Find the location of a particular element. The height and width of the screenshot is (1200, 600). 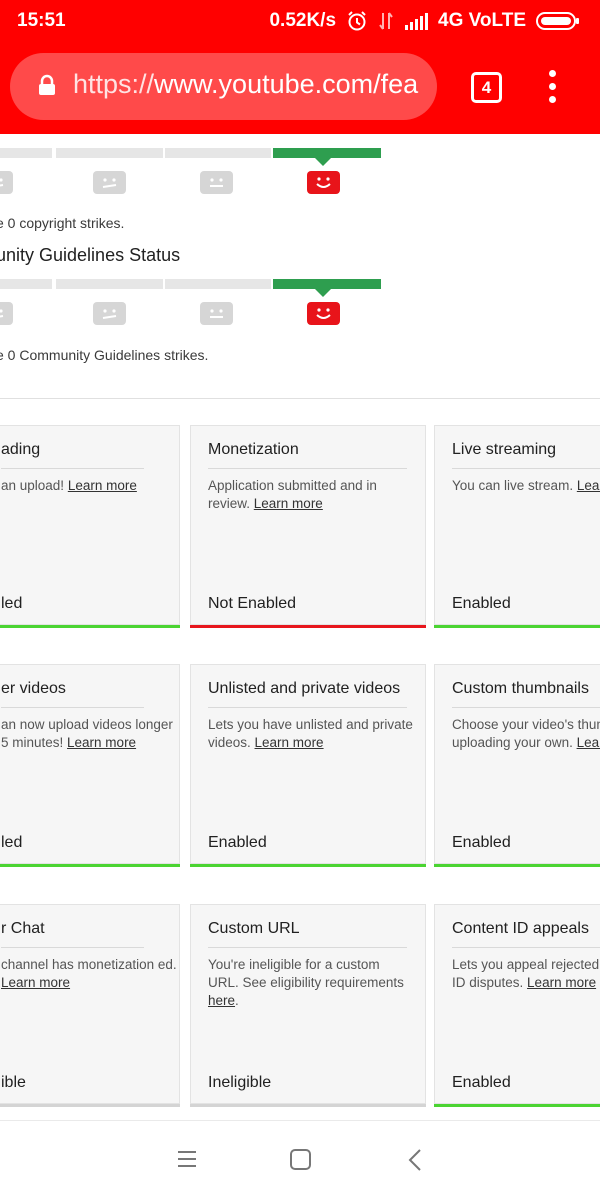

battery-icon is located at coordinates (558, 21).